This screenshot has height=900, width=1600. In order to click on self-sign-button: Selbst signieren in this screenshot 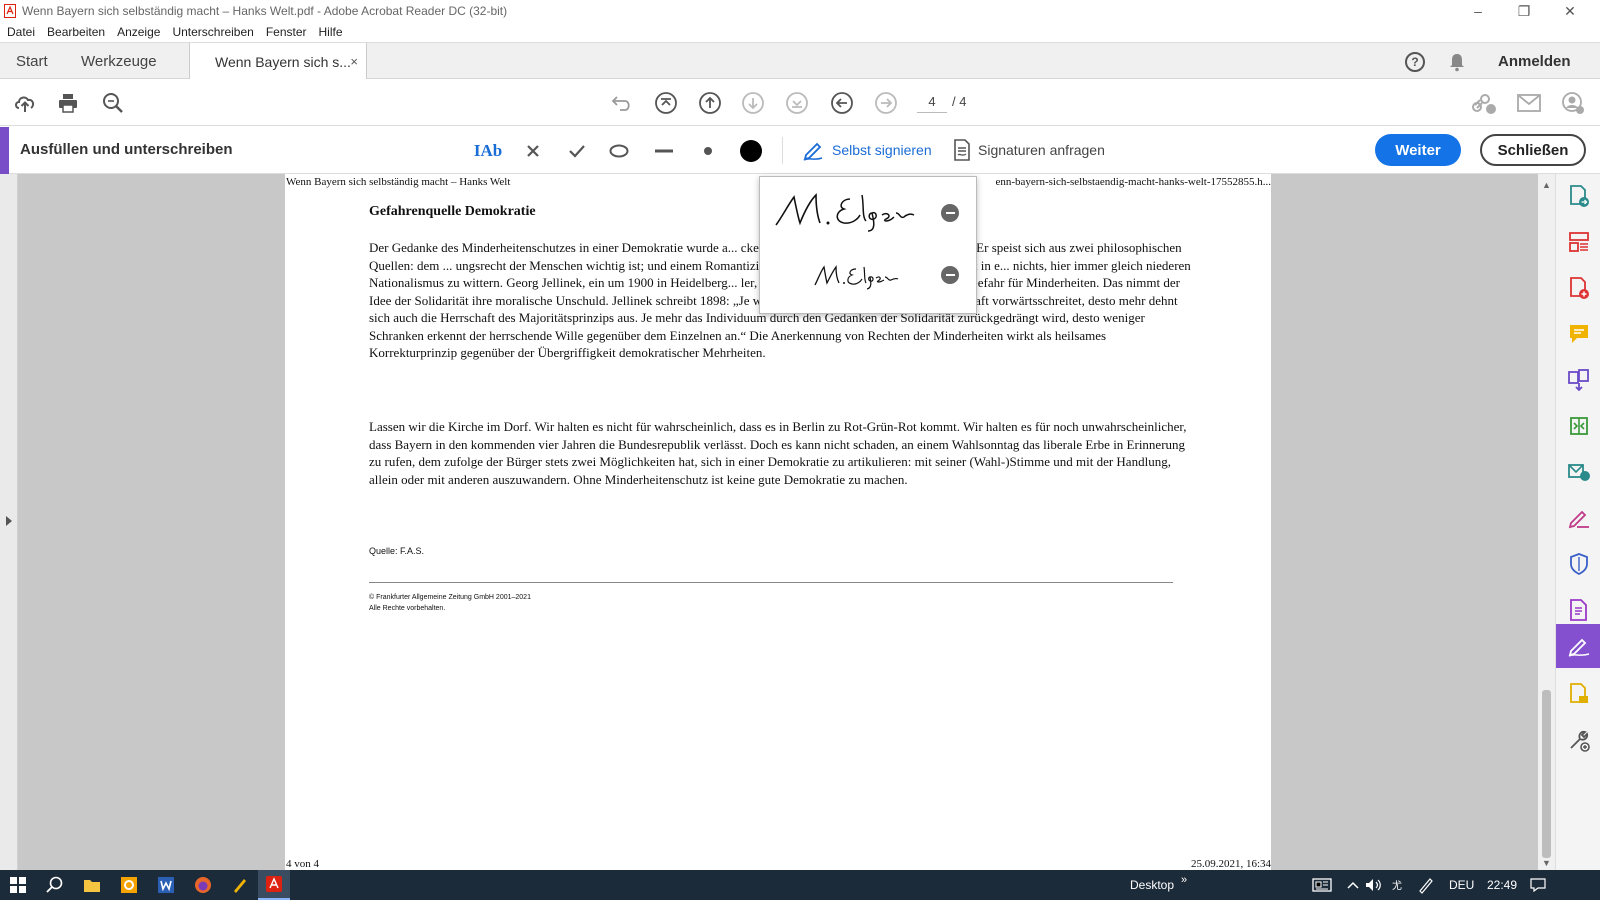, I will do `click(867, 150)`.